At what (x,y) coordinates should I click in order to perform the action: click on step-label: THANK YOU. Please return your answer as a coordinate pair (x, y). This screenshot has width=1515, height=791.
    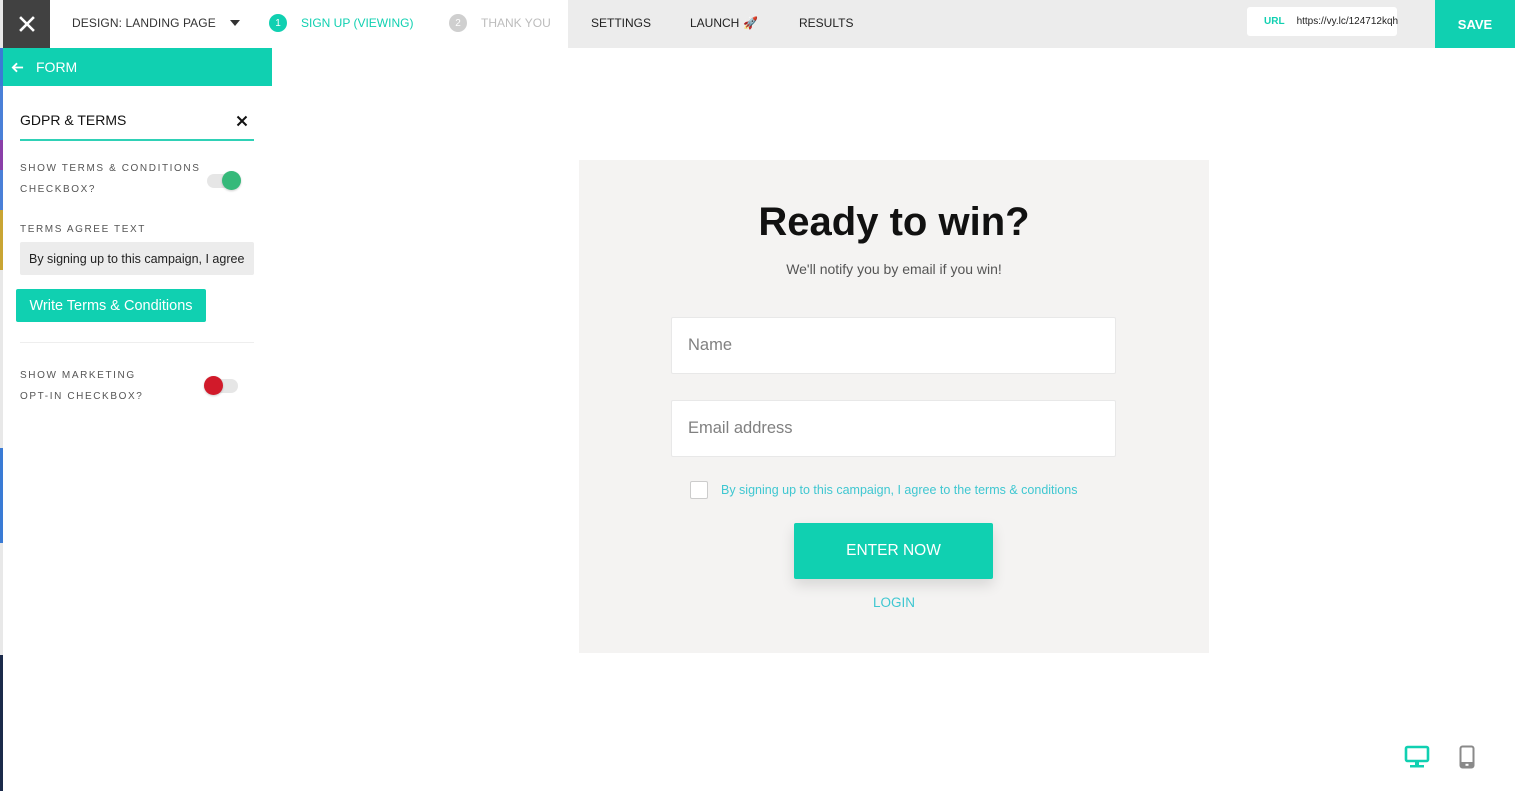
    Looking at the image, I should click on (516, 23).